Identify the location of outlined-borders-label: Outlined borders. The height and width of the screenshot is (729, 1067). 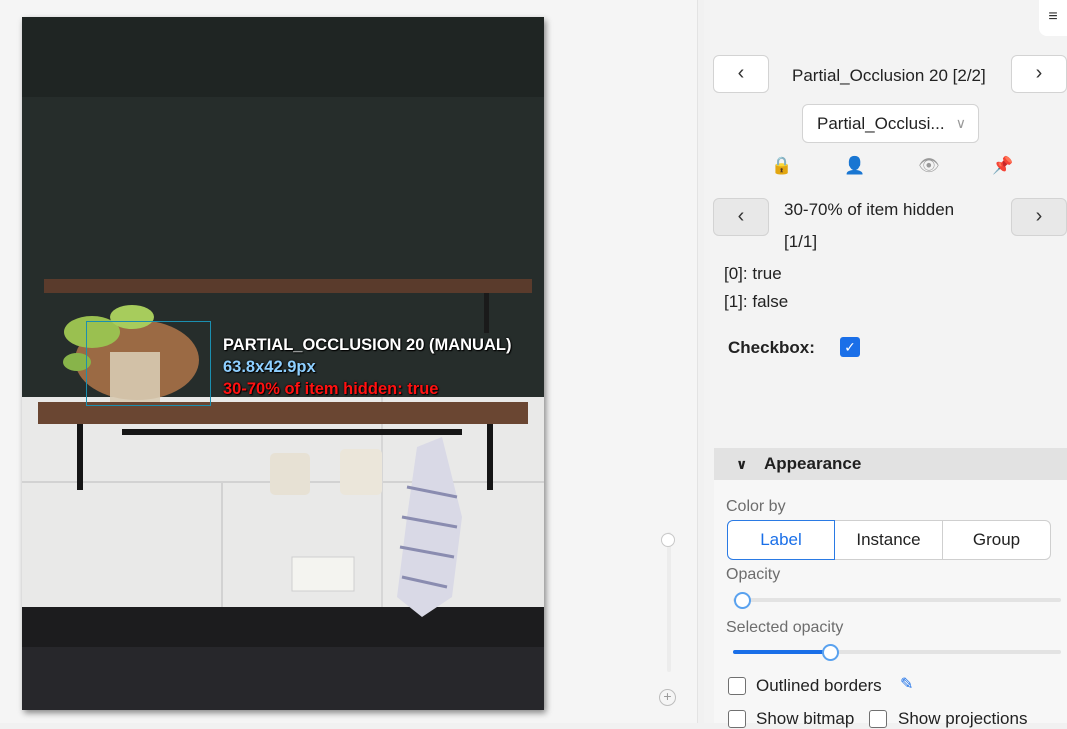
(819, 685).